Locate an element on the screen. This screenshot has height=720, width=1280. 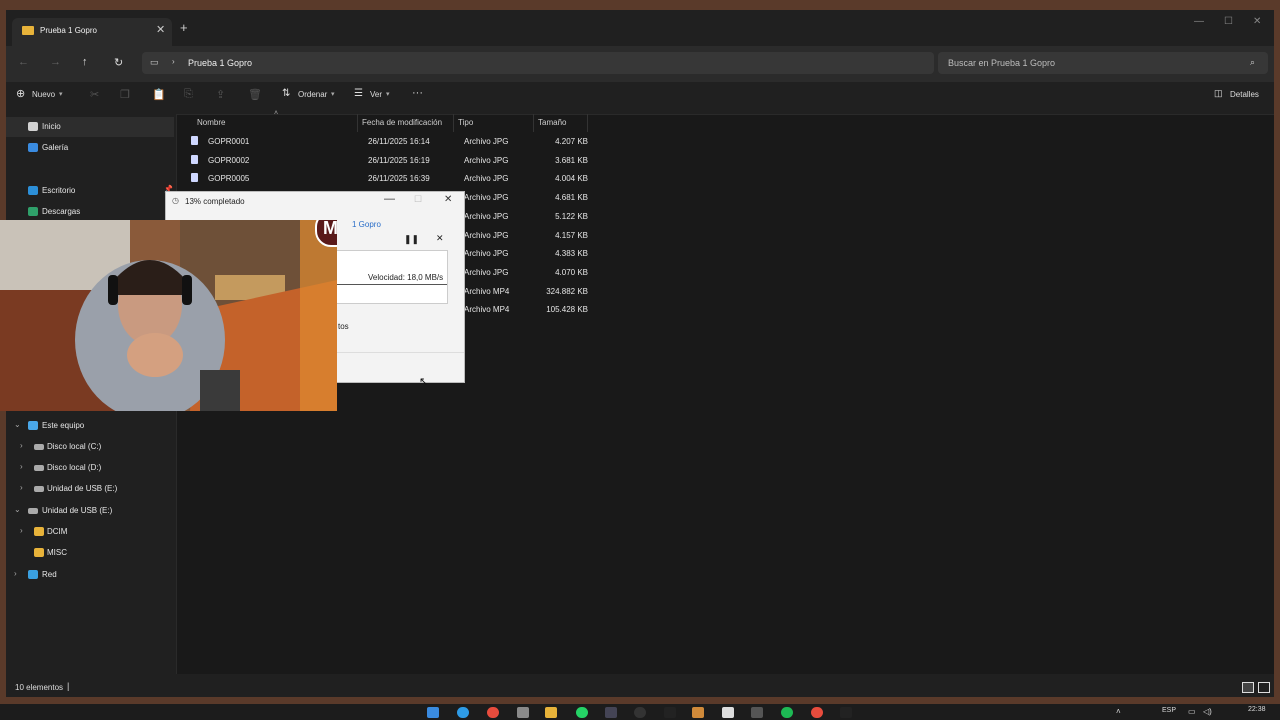
items-remaining: tos is located at coordinates (343, 326).